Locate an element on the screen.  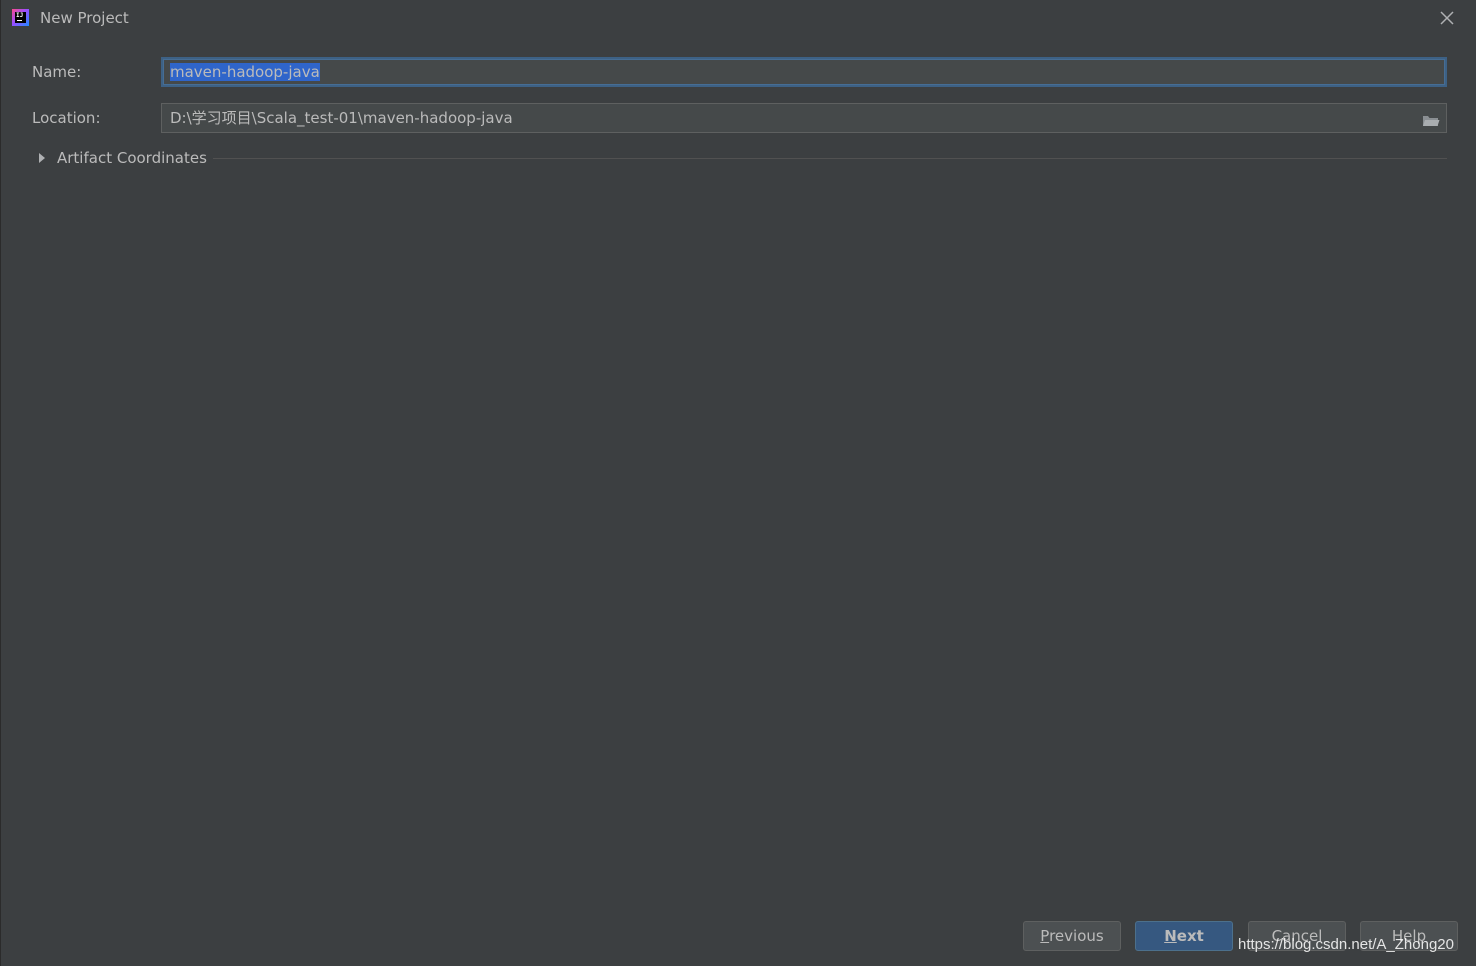
previous-mnemonic: P is located at coordinates (1045, 936).